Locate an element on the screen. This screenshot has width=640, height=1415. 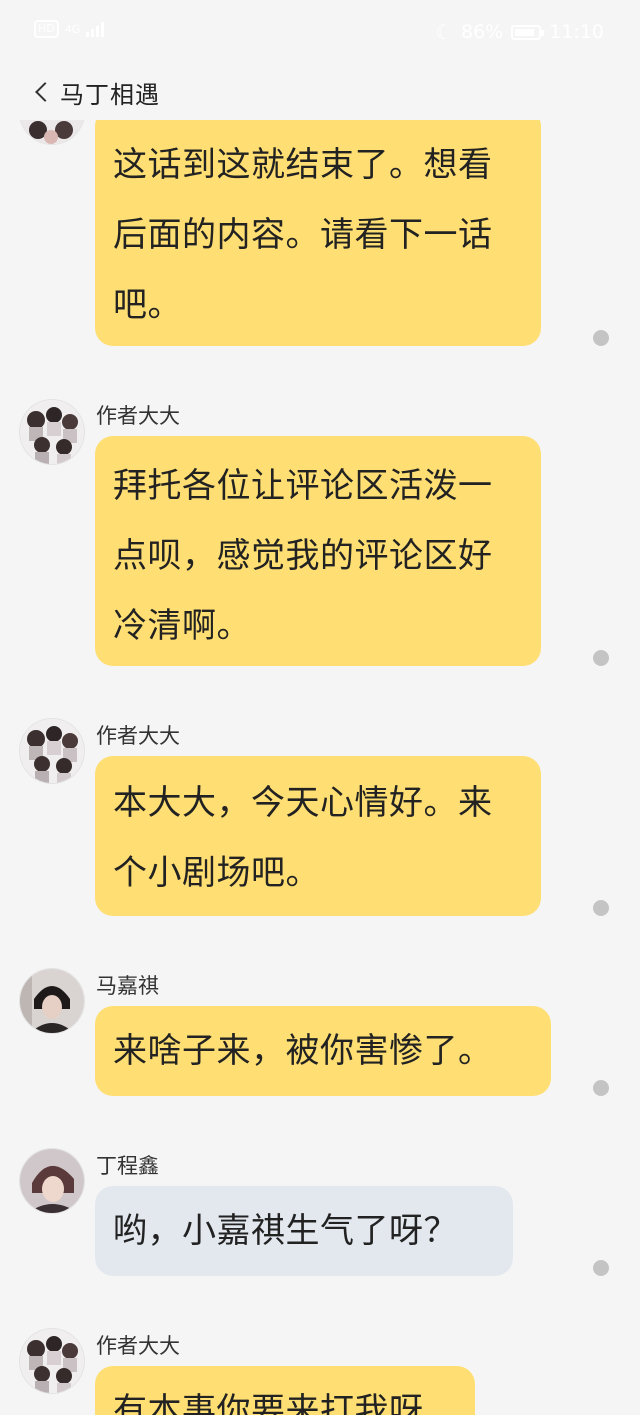
status-right: ☾ 86% 11:10 is located at coordinates (519, 32).